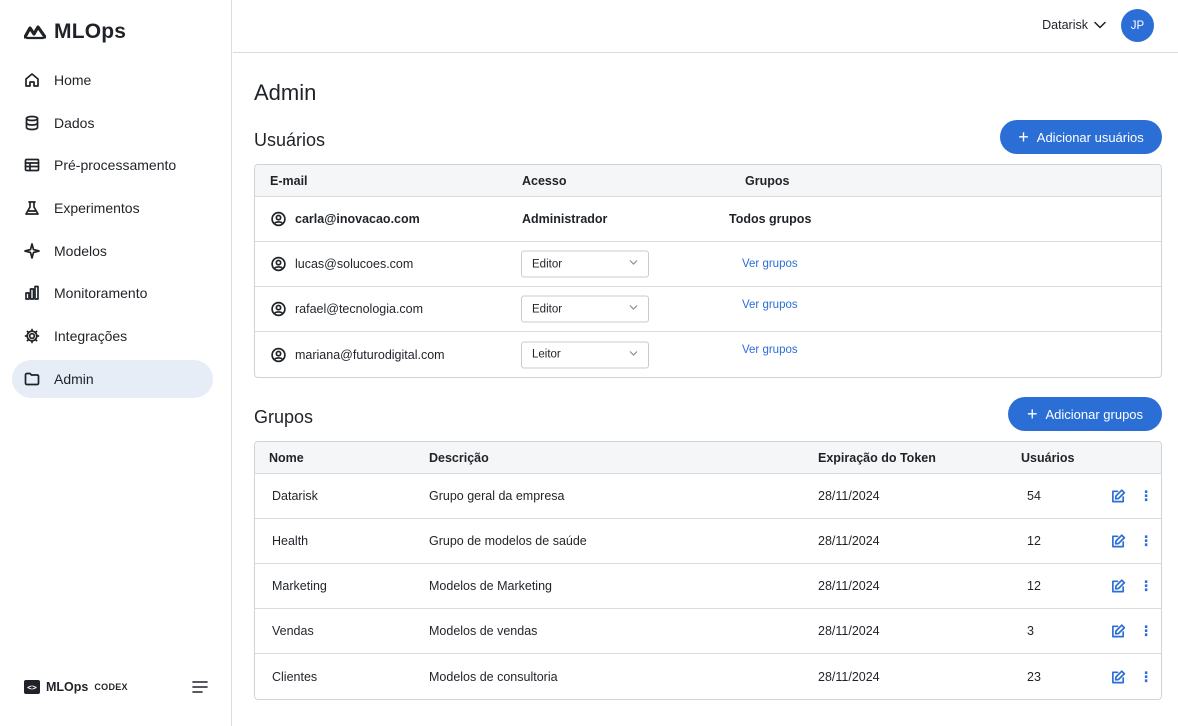 This screenshot has height=726, width=1178. What do you see at coordinates (32, 80) in the screenshot?
I see `home-icon` at bounding box center [32, 80].